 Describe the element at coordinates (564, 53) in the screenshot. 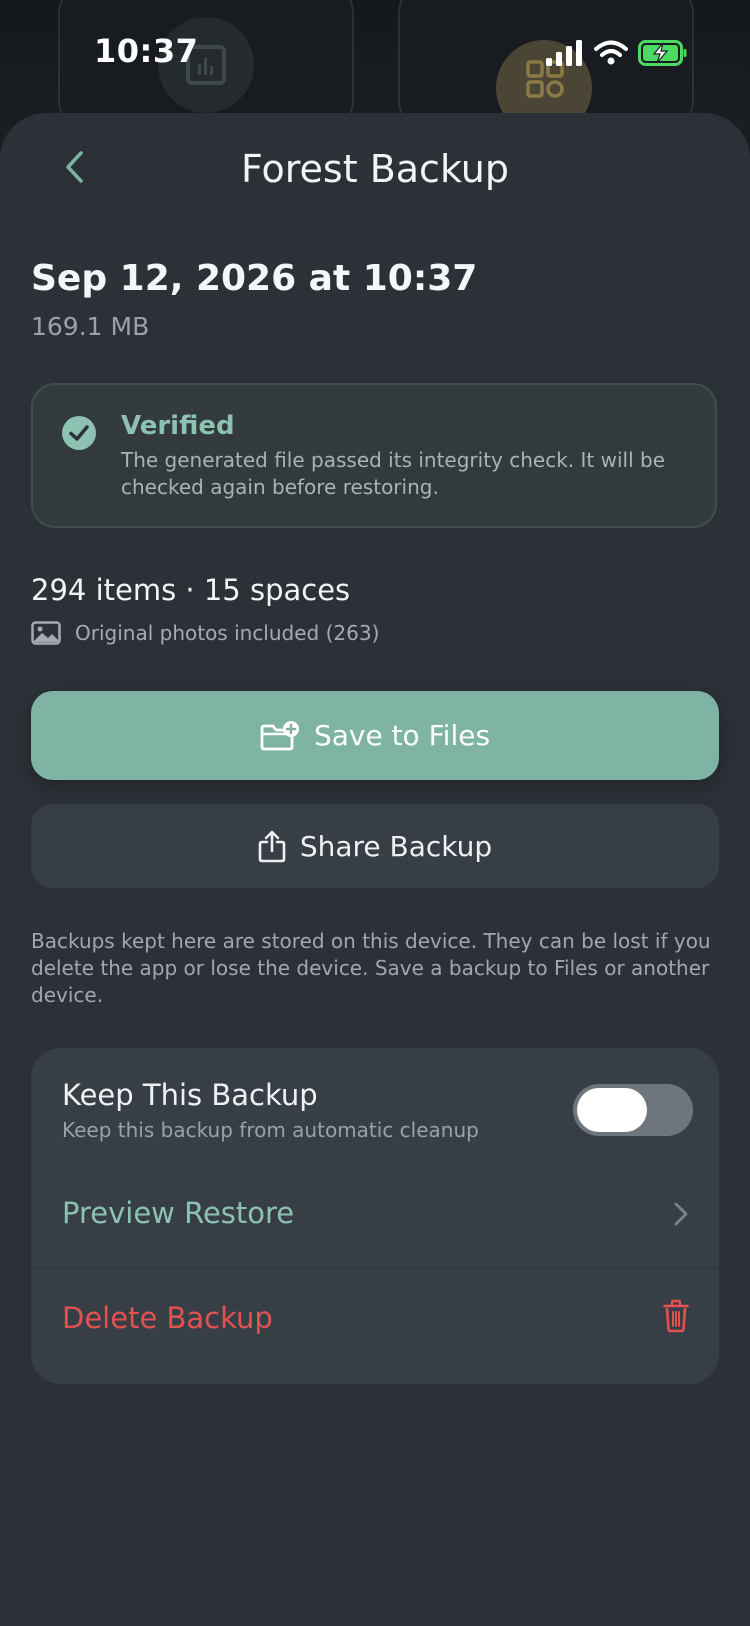

I see `signal-icon` at that location.